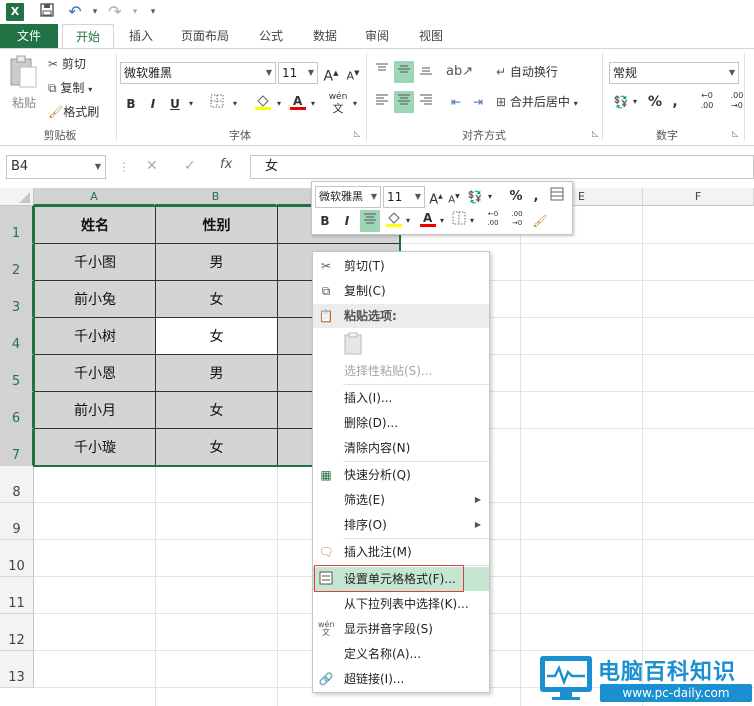 The width and height of the screenshot is (754, 706). I want to click on tab-view: 视图, so click(431, 36).